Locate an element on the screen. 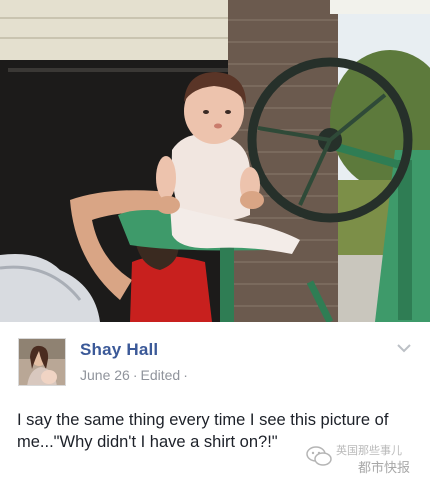 This screenshot has height=481, width=430. wechat-logo-icon is located at coordinates (319, 456).